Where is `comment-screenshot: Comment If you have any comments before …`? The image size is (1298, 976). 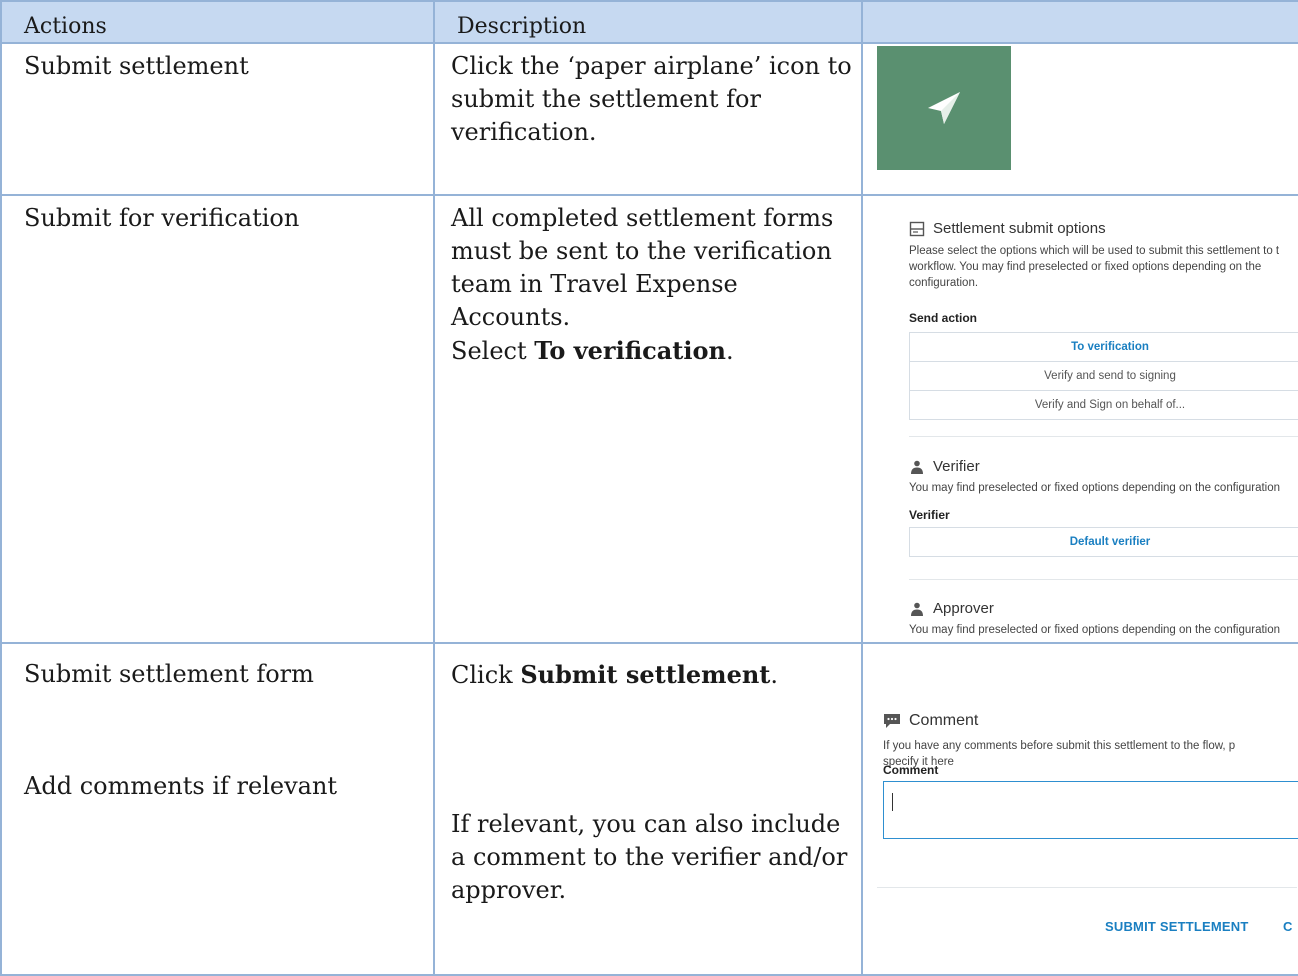 comment-screenshot: Comment If you have any comments before … is located at coordinates (1079, 809).